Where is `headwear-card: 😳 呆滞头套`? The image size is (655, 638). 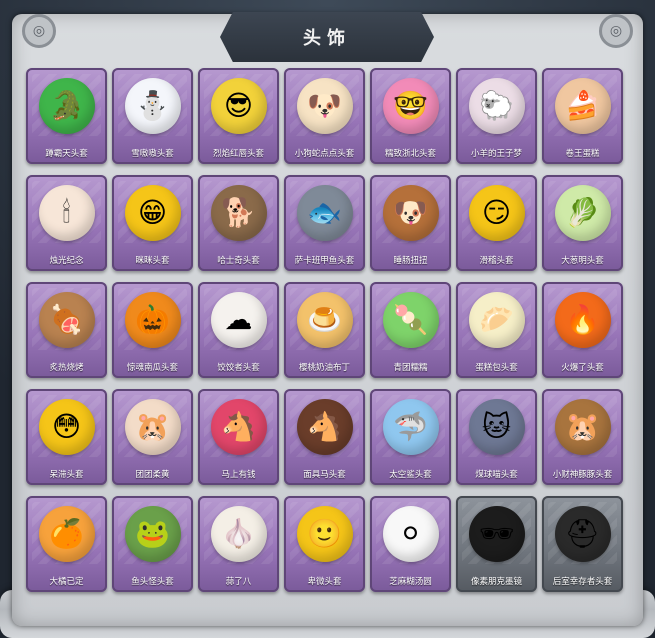 headwear-card: 😳 呆滞头套 is located at coordinates (66, 437).